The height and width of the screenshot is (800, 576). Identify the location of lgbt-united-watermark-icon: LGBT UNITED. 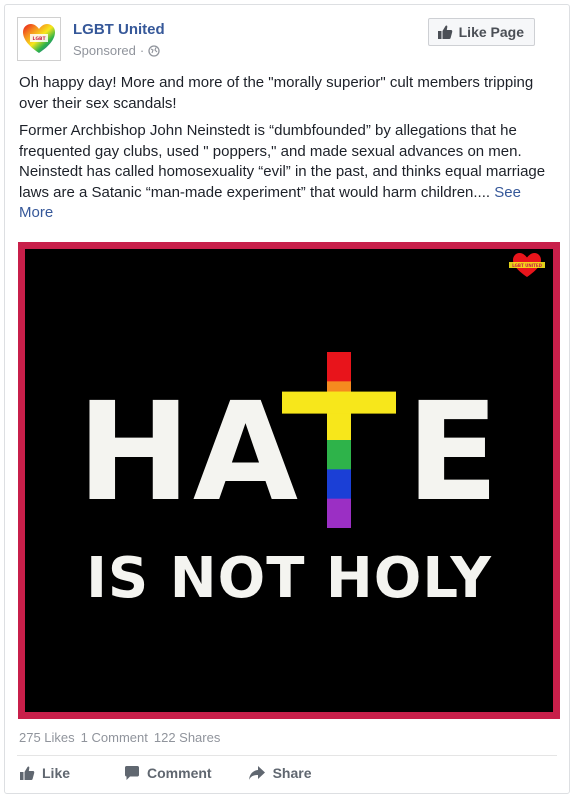
(527, 265).